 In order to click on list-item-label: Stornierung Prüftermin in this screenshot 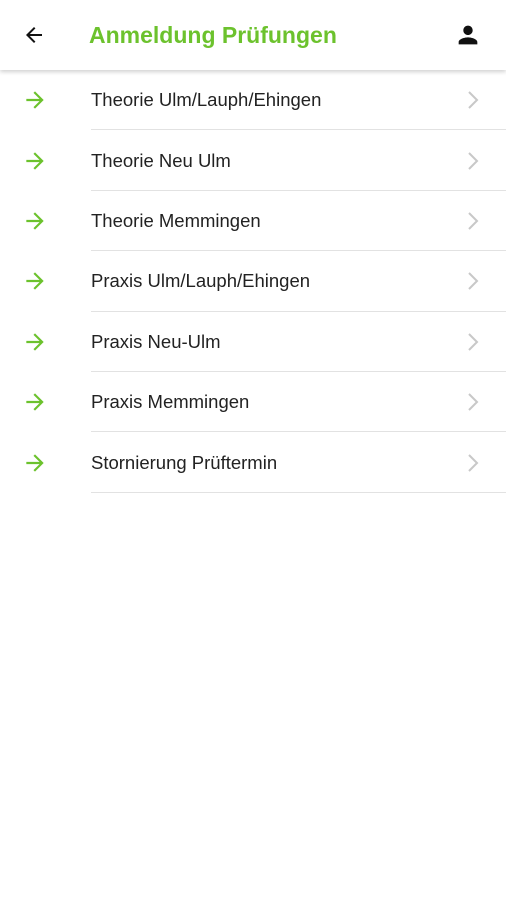, I will do `click(184, 462)`.